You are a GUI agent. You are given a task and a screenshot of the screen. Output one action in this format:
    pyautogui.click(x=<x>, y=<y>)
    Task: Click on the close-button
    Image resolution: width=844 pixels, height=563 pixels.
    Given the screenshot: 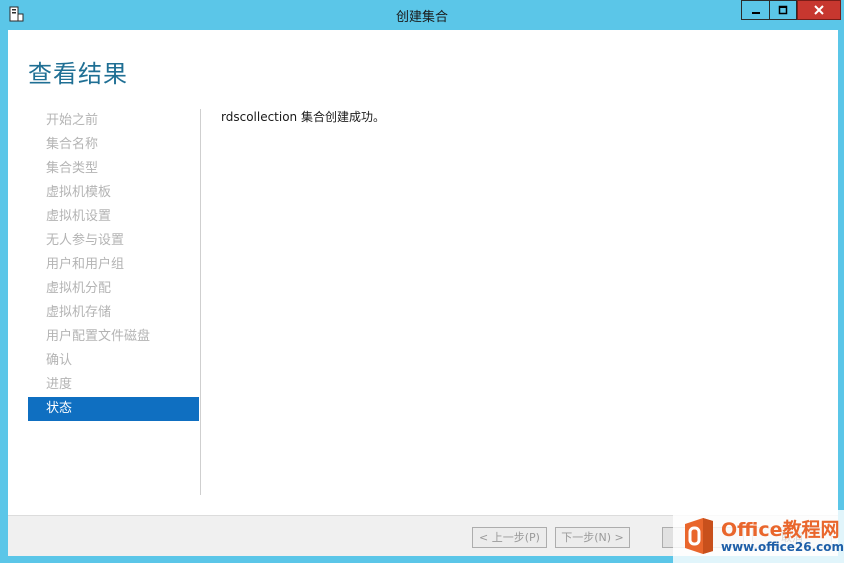 What is the action you would take?
    pyautogui.click(x=819, y=10)
    